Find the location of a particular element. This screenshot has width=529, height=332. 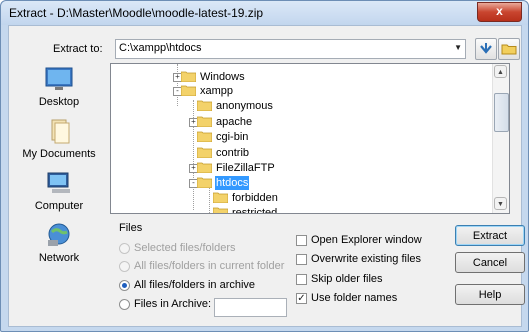

scroll-thumb is located at coordinates (501, 112).